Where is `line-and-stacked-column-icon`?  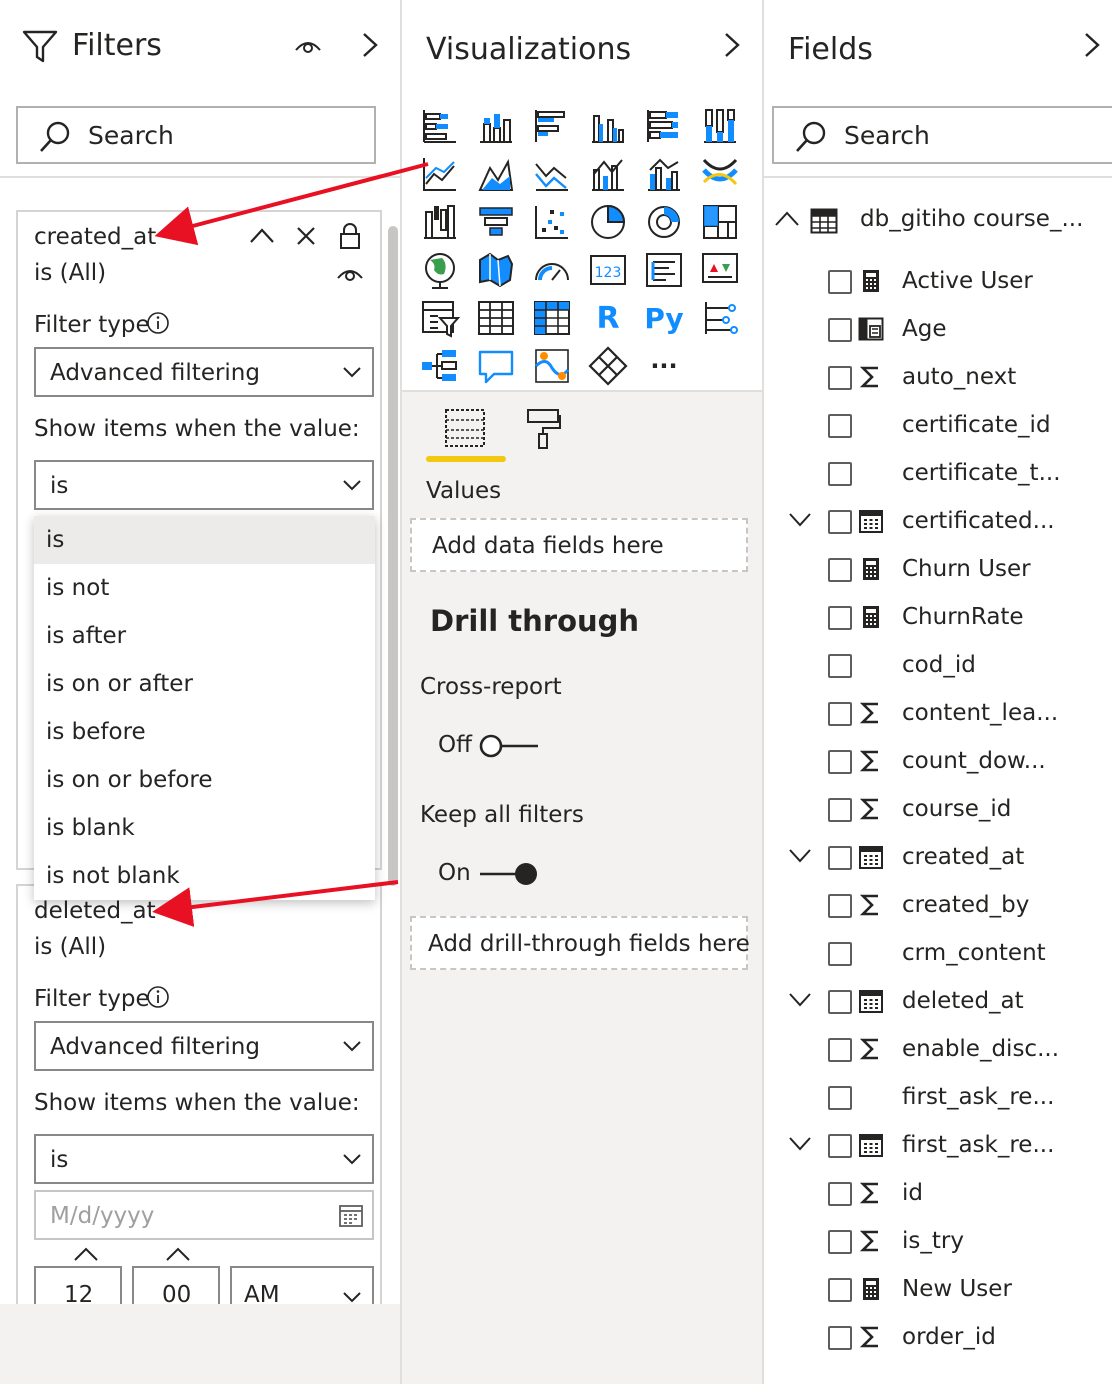
line-and-stacked-column-icon is located at coordinates (608, 174).